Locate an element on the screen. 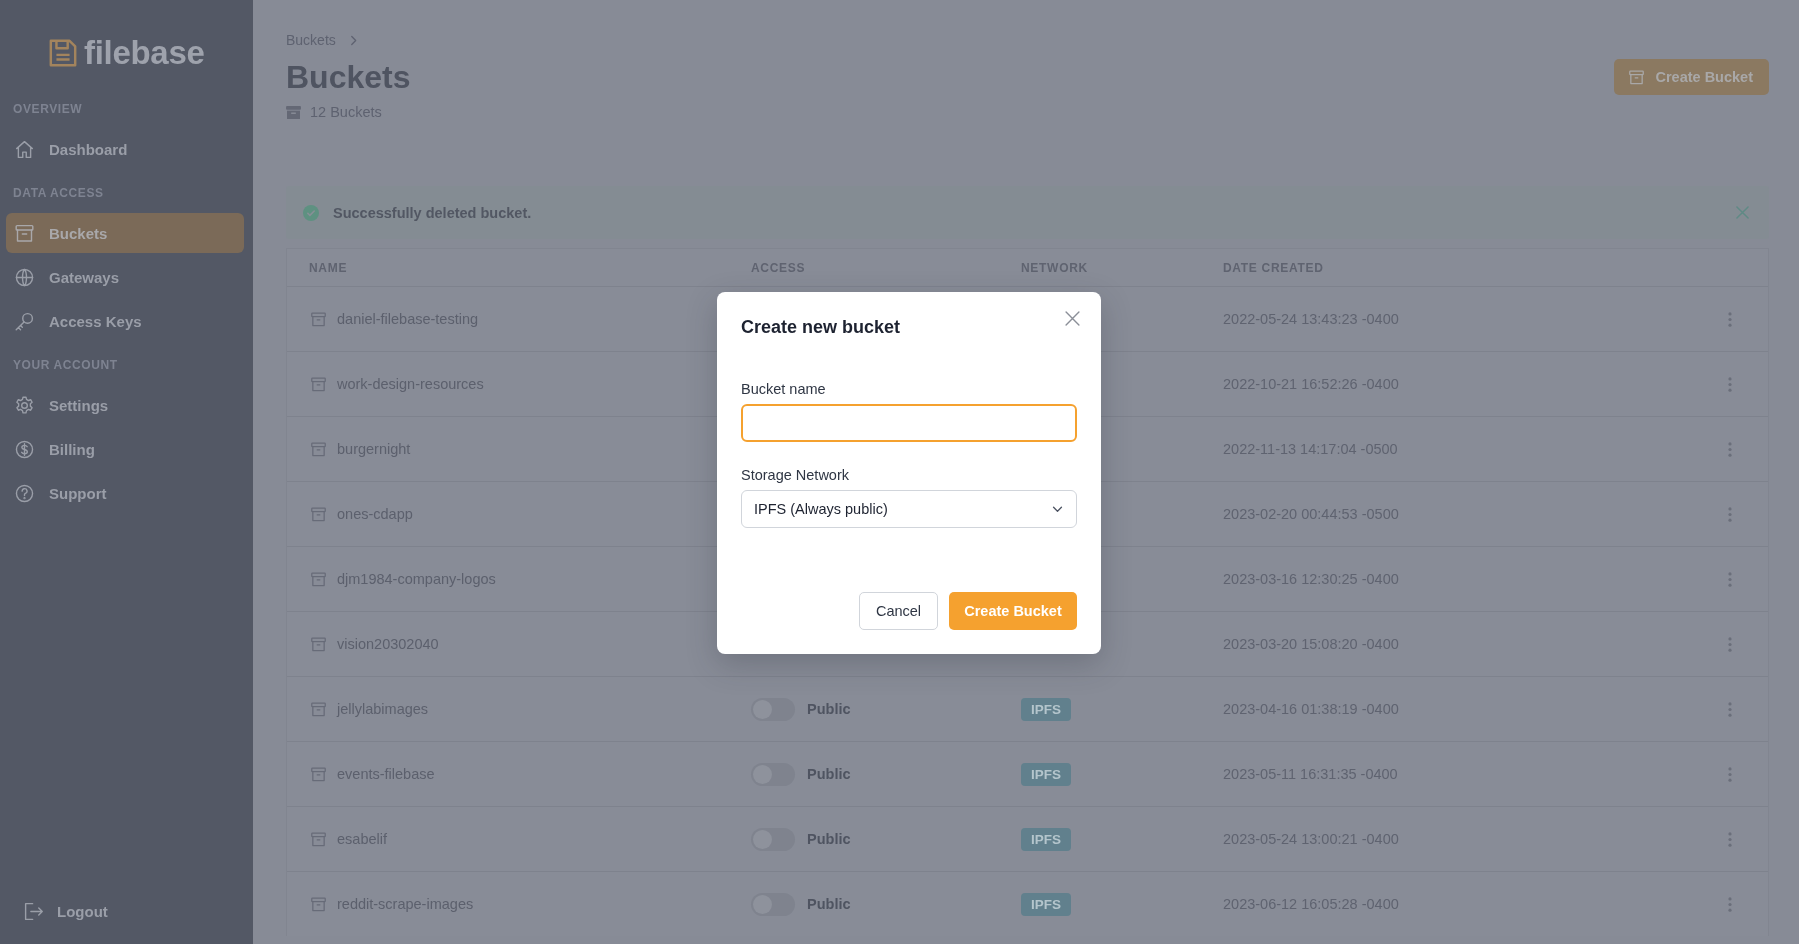 The height and width of the screenshot is (944, 1799). field-label: Bucket name is located at coordinates (784, 389).